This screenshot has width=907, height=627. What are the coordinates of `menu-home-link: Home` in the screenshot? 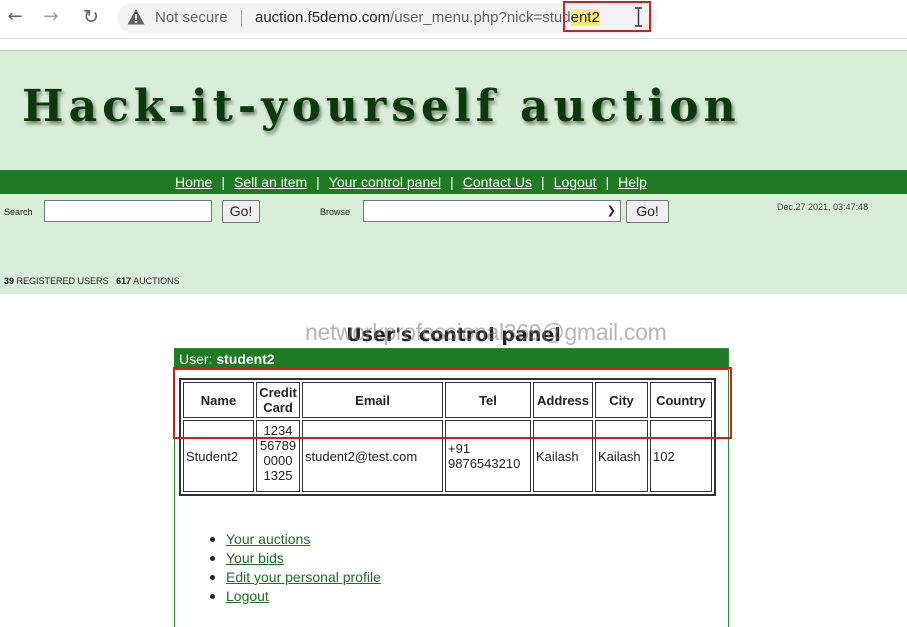 It's located at (193, 182).